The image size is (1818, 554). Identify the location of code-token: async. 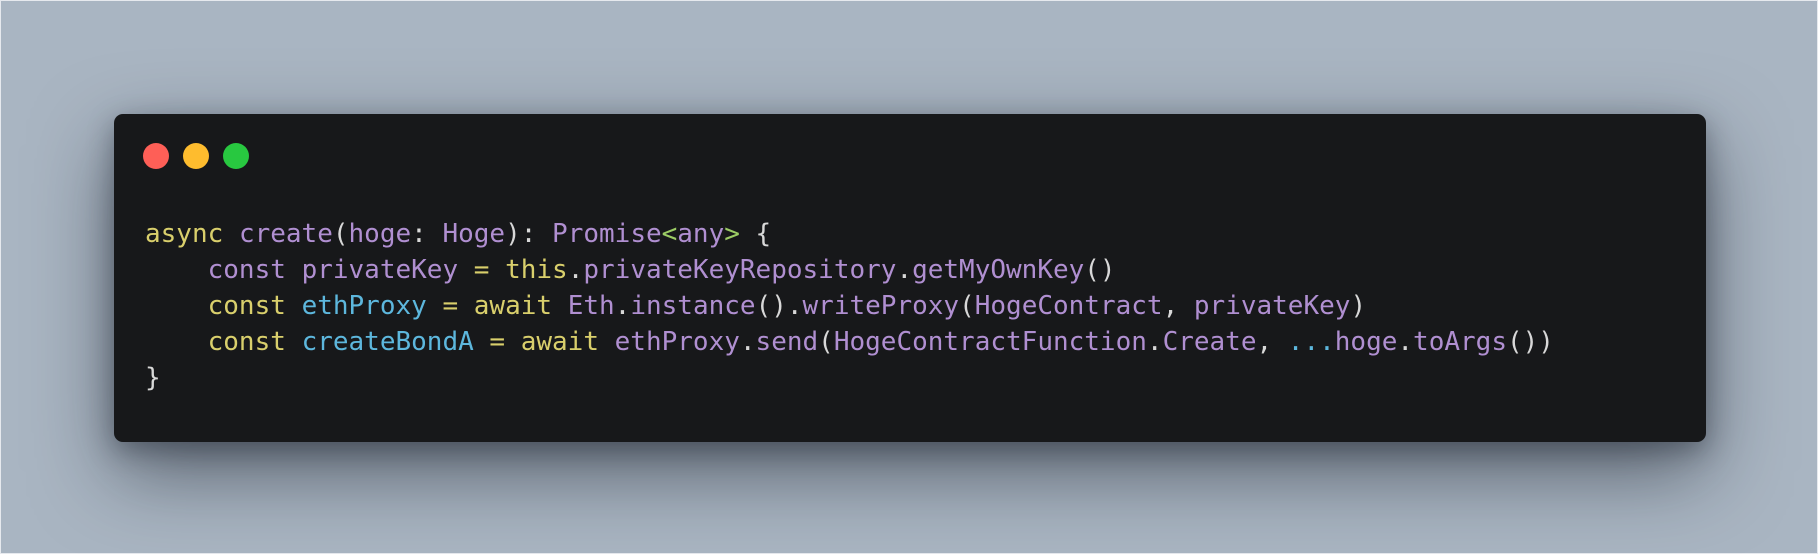
(184, 234).